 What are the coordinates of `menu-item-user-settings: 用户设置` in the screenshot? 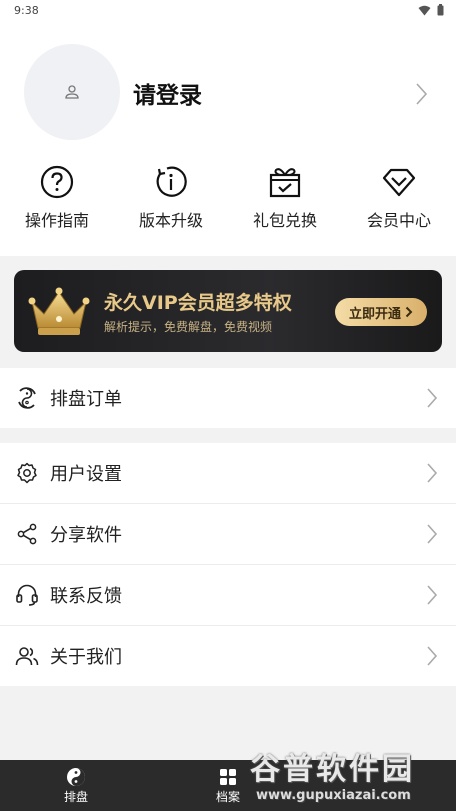 It's located at (228, 473).